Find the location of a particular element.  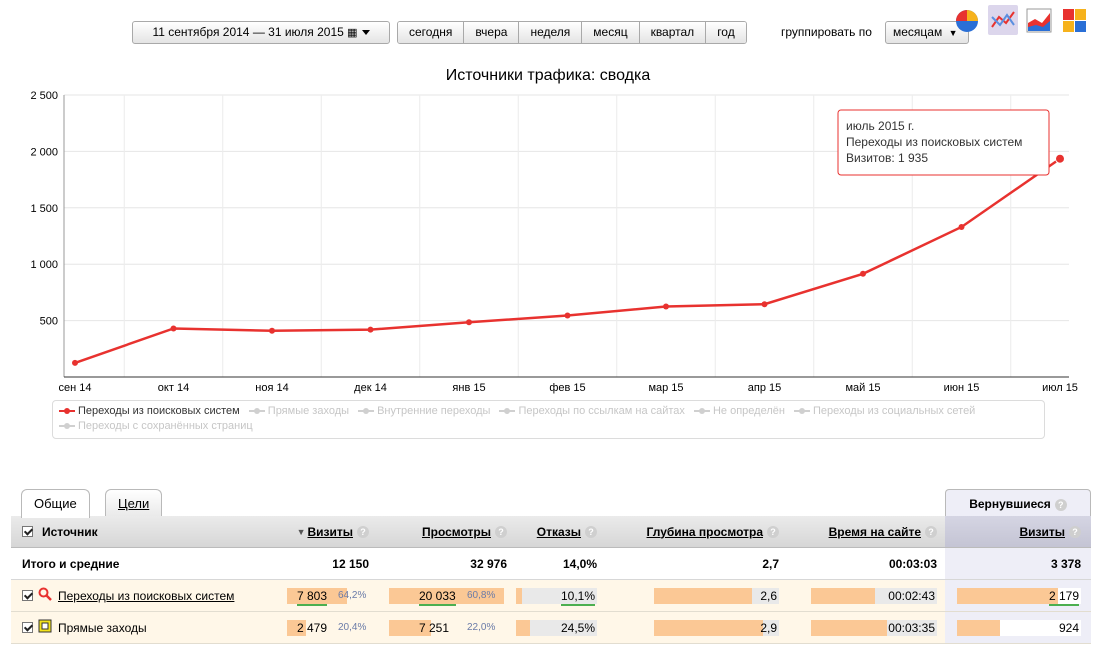

pie-chart-icon is located at coordinates (967, 20).